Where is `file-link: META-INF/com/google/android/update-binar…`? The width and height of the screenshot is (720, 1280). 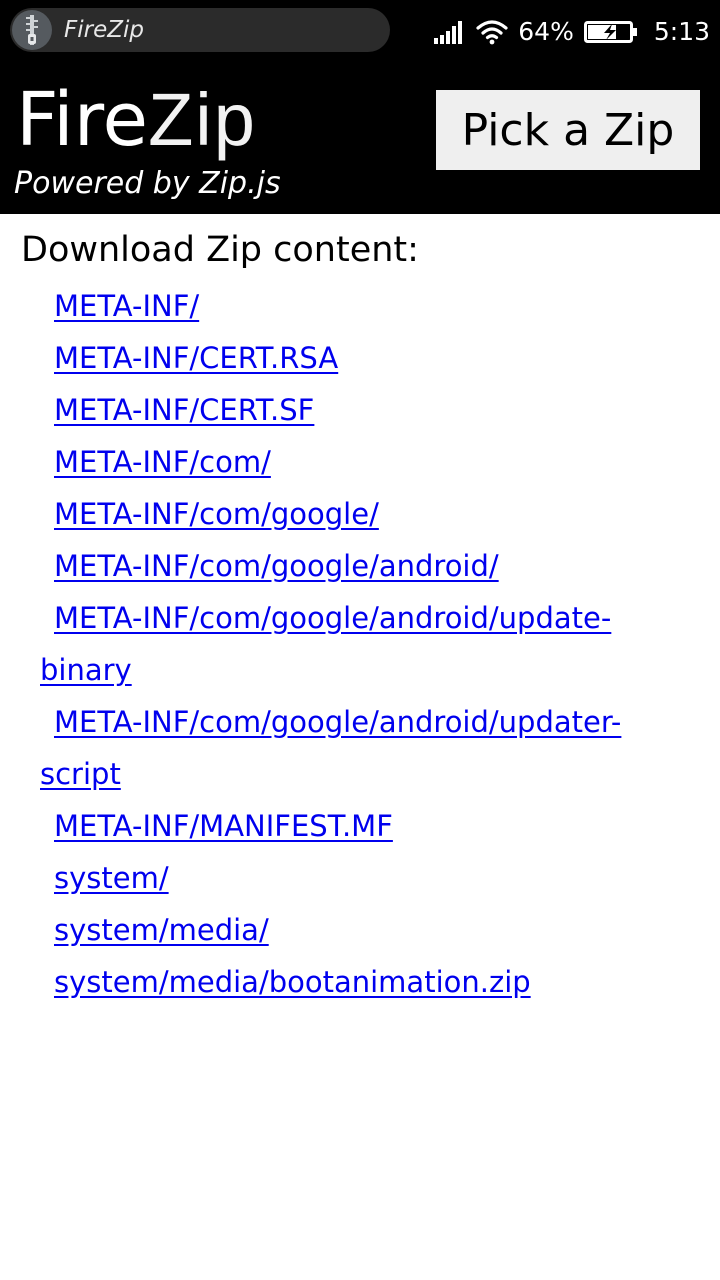 file-link: META-INF/com/google/android/update-binar… is located at coordinates (325, 644).